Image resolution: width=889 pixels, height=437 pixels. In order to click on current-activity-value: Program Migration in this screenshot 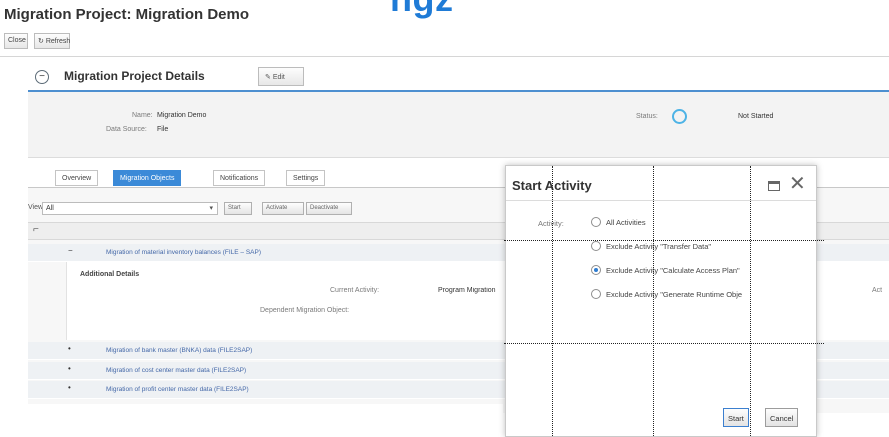, I will do `click(467, 290)`.